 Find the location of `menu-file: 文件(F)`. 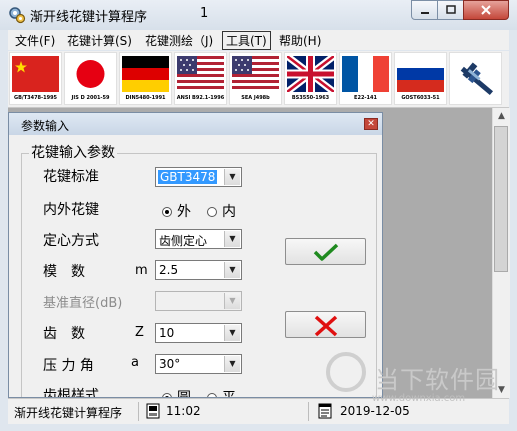

menu-file: 文件(F) is located at coordinates (35, 40).